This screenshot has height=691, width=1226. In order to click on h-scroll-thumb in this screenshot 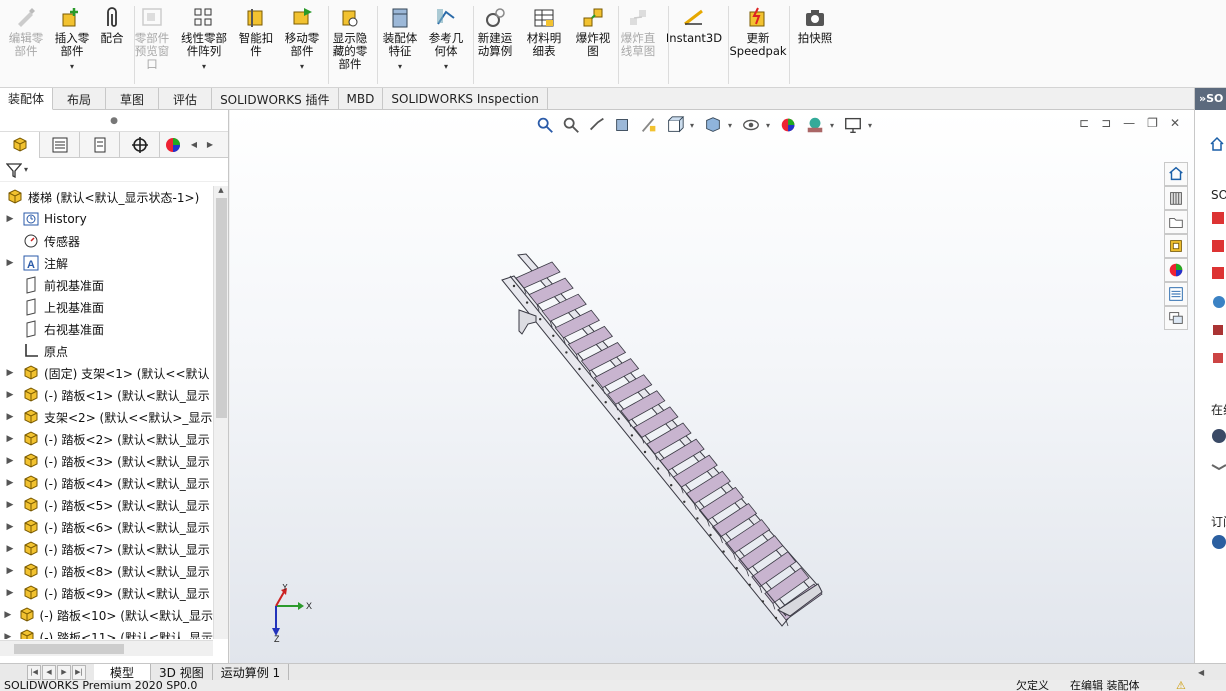, I will do `click(69, 649)`.